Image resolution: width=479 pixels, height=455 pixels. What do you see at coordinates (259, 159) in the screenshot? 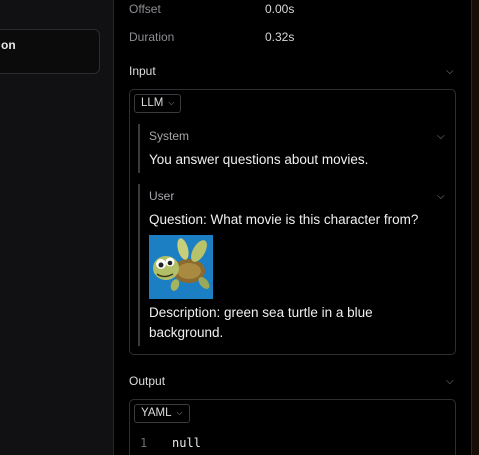
I see `message-text: You answer questions about movies.` at bounding box center [259, 159].